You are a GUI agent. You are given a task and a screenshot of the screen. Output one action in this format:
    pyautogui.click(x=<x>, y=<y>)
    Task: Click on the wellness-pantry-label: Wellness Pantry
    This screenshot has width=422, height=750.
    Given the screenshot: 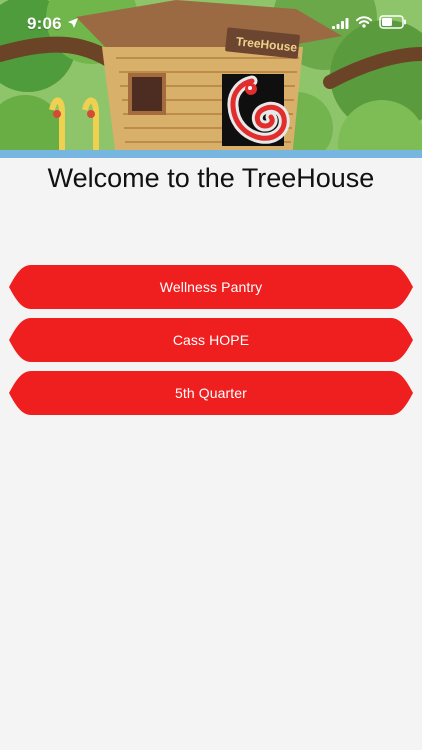 What is the action you would take?
    pyautogui.click(x=211, y=287)
    